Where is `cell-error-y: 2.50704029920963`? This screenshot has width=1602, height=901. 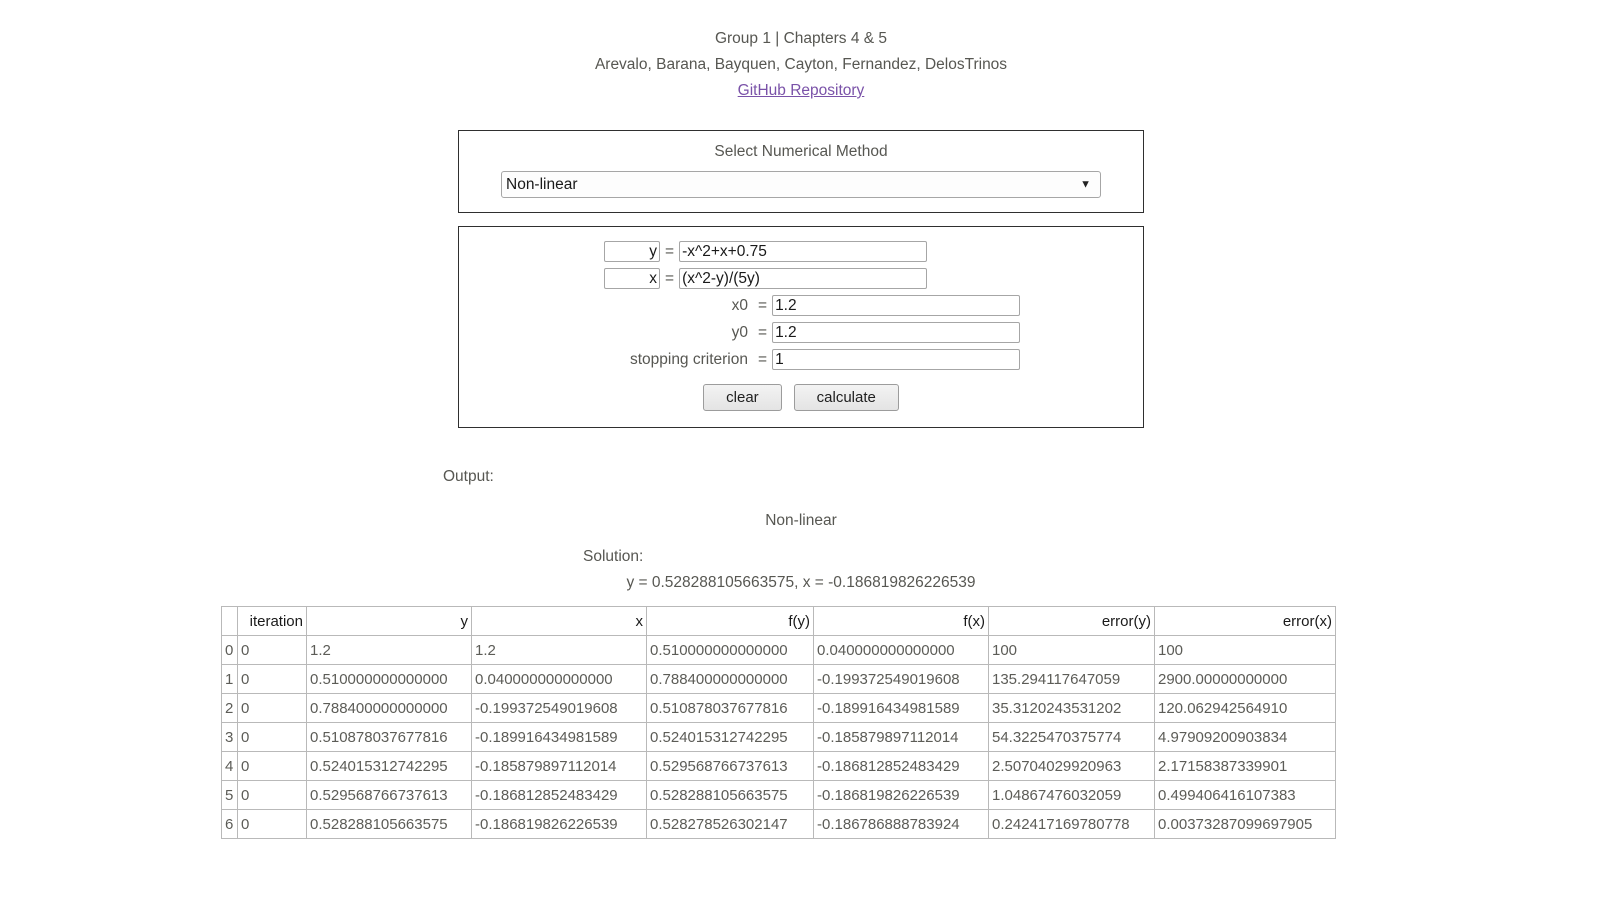 cell-error-y: 2.50704029920963 is located at coordinates (1071, 766).